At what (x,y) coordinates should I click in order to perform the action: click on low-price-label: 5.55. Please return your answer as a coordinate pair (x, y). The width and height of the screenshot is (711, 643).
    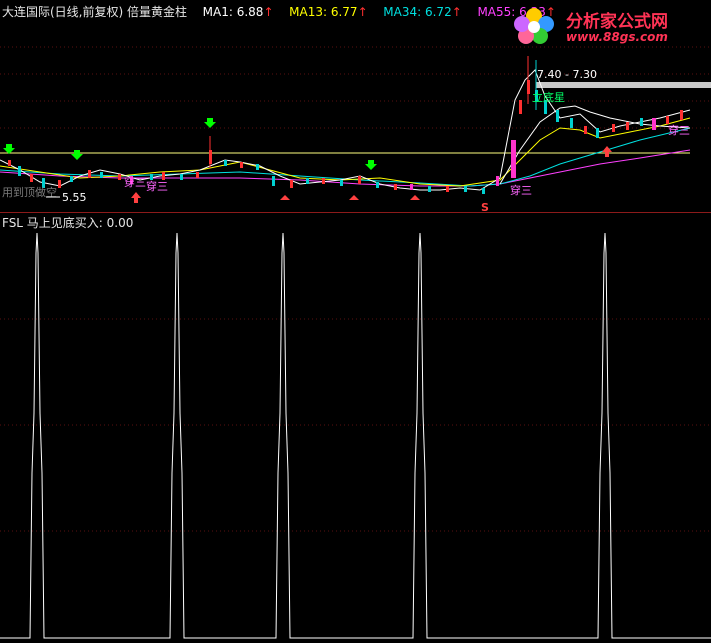
    Looking at the image, I should click on (74, 197).